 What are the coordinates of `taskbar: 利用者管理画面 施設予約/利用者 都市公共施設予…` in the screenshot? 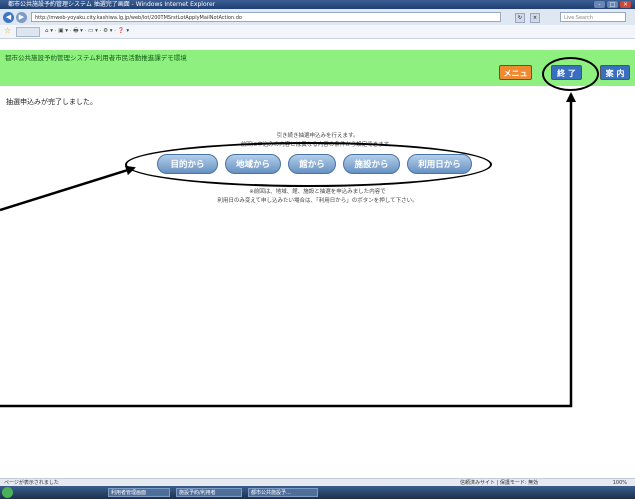 It's located at (317, 492).